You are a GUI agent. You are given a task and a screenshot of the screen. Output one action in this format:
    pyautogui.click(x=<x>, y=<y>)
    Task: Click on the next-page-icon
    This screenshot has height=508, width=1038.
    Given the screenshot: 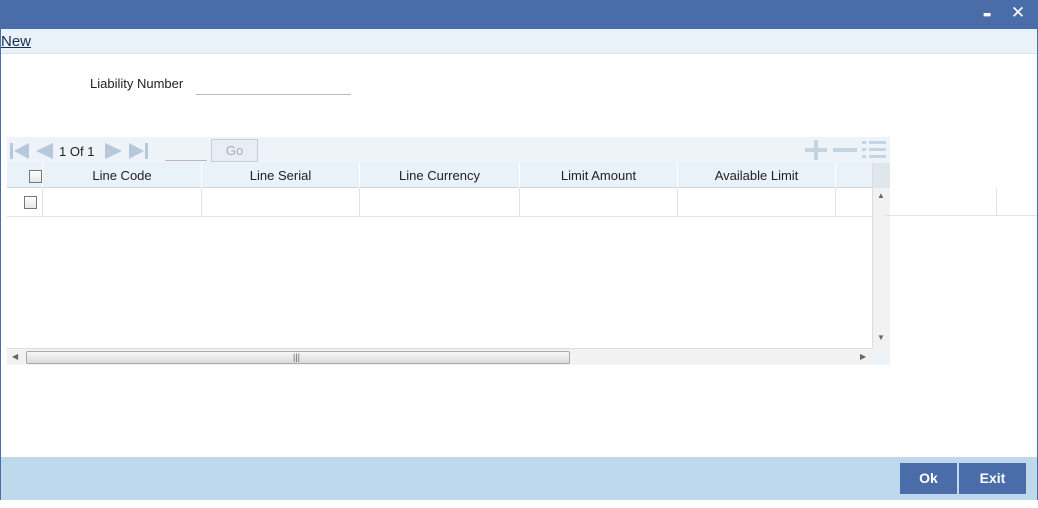 What is the action you would take?
    pyautogui.click(x=114, y=151)
    